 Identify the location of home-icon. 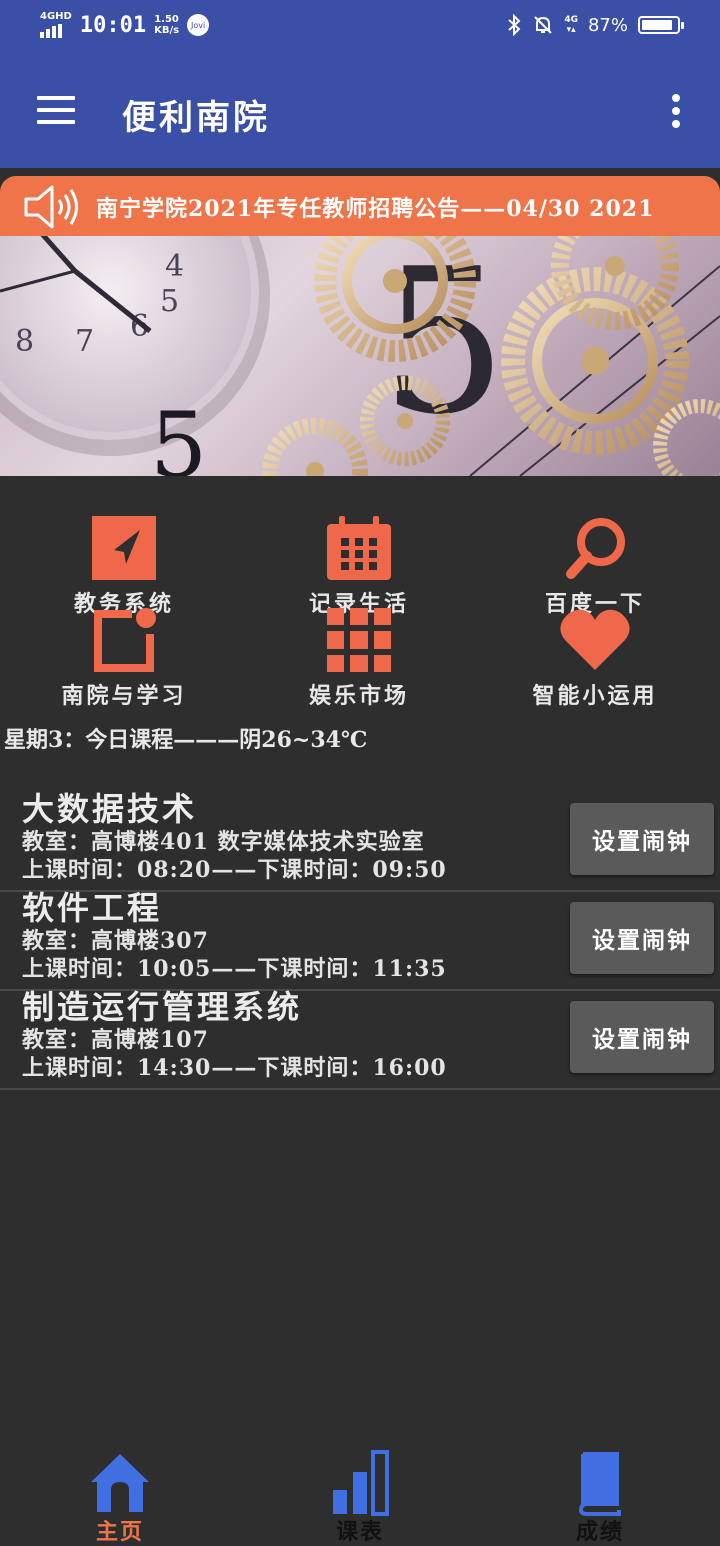
(120, 1483).